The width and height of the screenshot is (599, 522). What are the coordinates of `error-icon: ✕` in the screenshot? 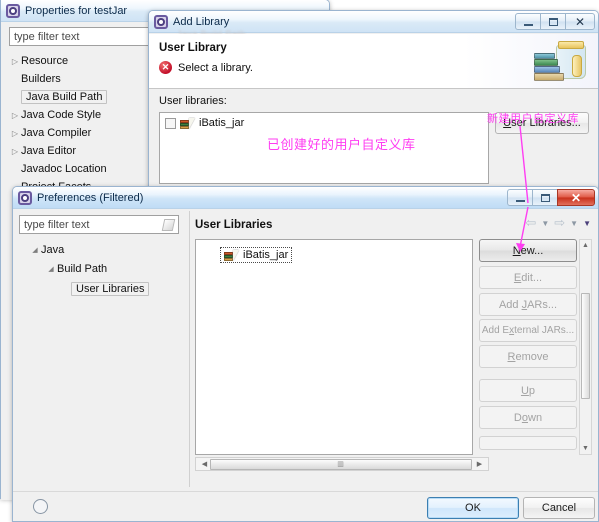 It's located at (165, 67).